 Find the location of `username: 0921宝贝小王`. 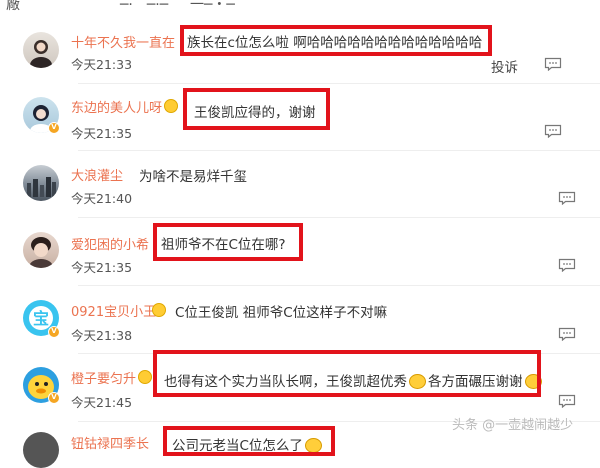

username: 0921宝贝小王 is located at coordinates (113, 310).